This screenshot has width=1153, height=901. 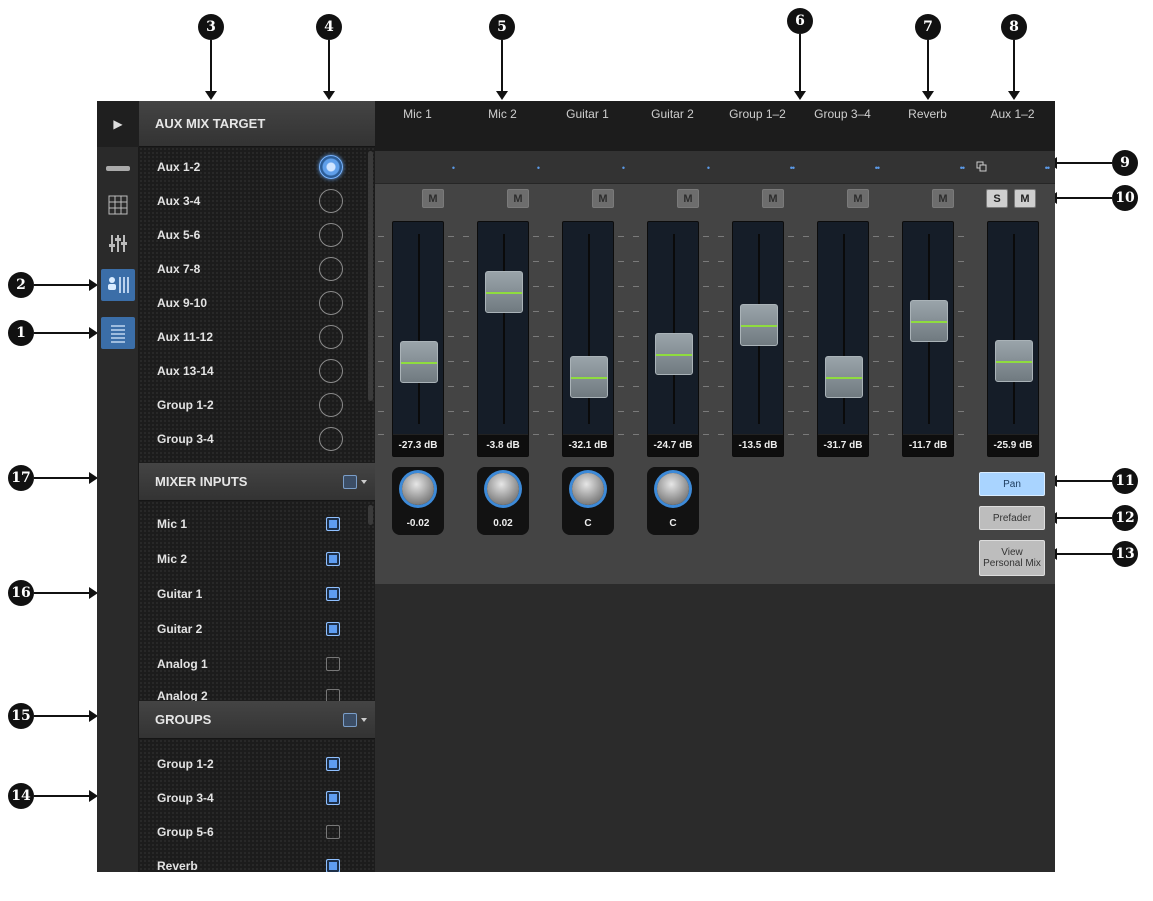 What do you see at coordinates (249, 371) in the screenshot?
I see `aux-target-item: Aux 13-14` at bounding box center [249, 371].